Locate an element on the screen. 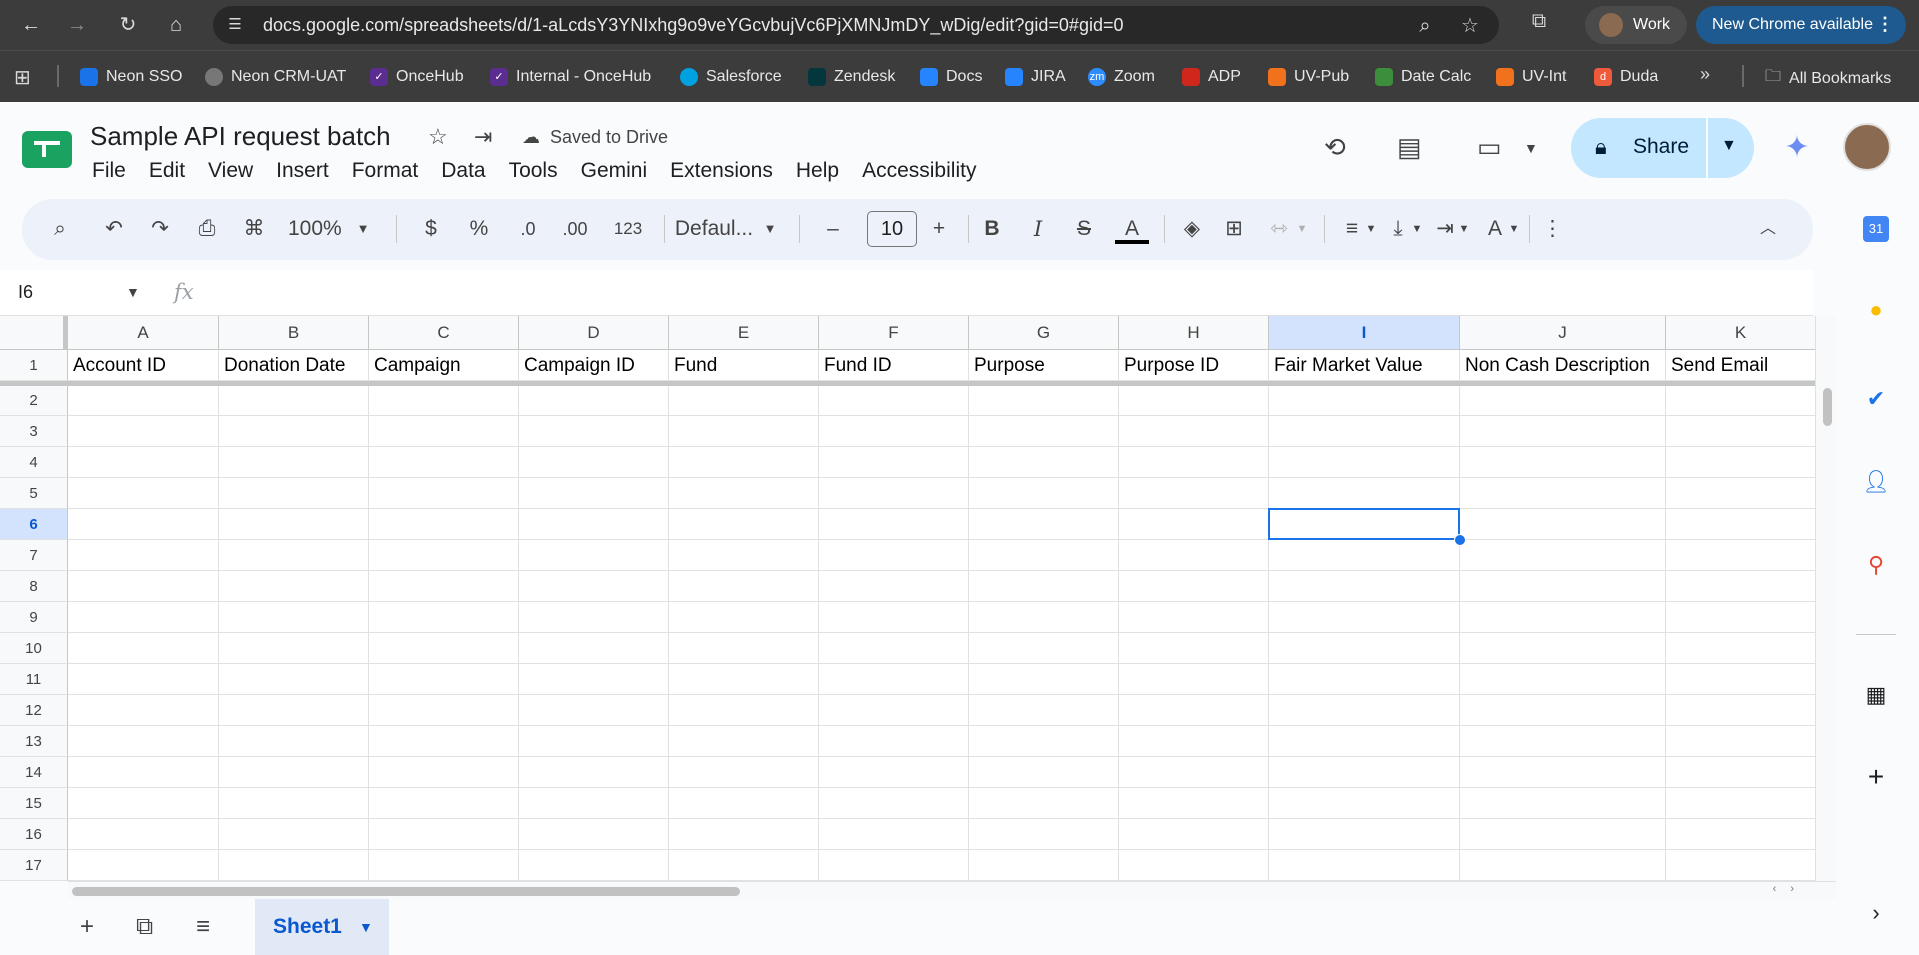 This screenshot has width=1919, height=955. contacts-icon: 👤︎ is located at coordinates (1876, 482).